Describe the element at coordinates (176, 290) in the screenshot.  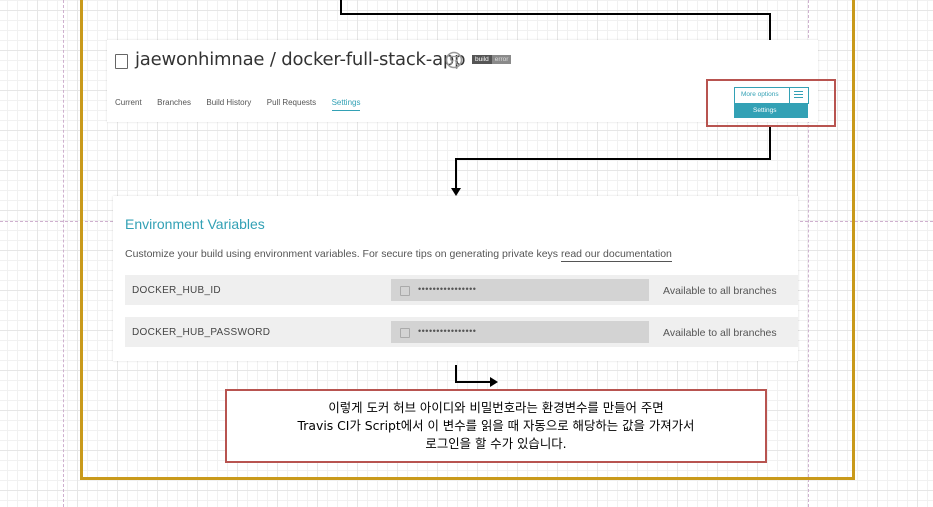
I see `env-var-name: DOCKER_HUB_ID` at that location.